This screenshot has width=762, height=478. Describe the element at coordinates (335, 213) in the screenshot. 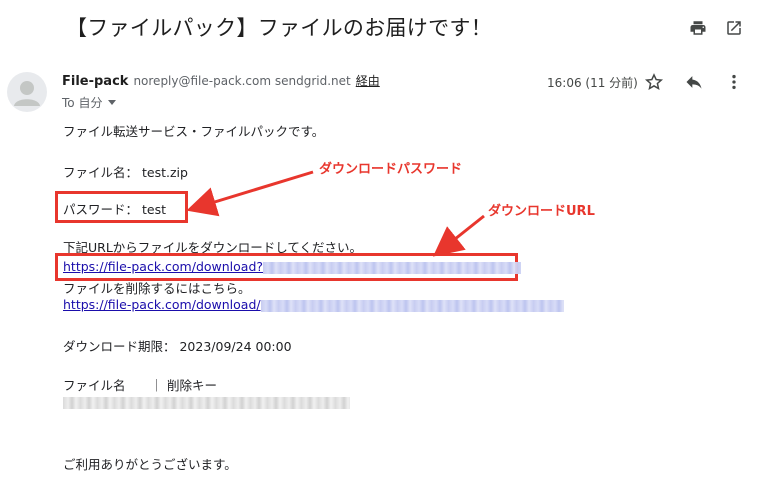

I see `annotation-arrows` at that location.